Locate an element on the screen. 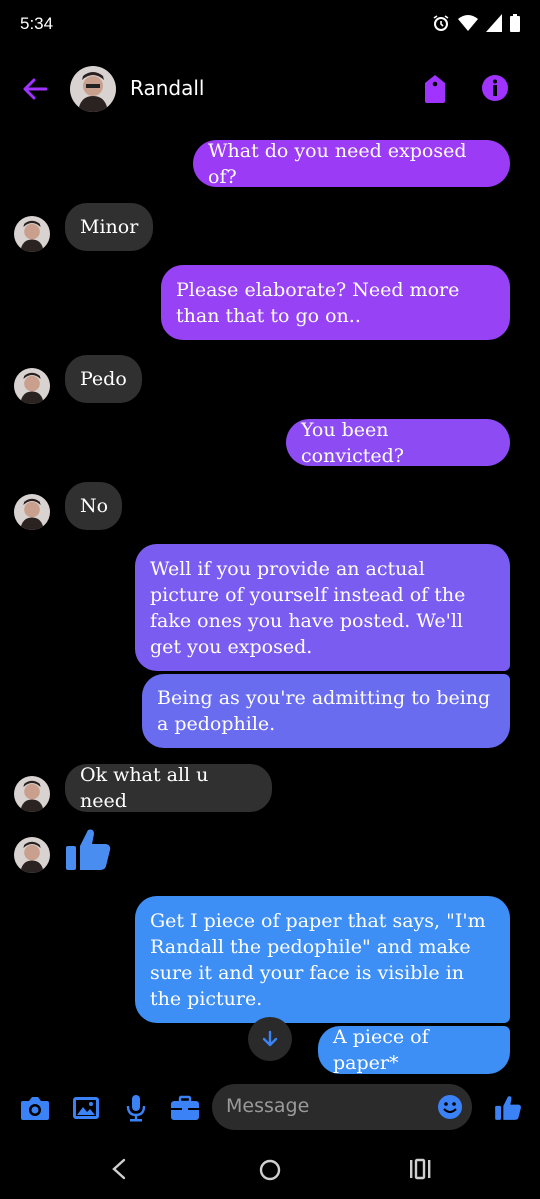 The height and width of the screenshot is (1199, 540). nav-back-icon is located at coordinates (119, 1169).